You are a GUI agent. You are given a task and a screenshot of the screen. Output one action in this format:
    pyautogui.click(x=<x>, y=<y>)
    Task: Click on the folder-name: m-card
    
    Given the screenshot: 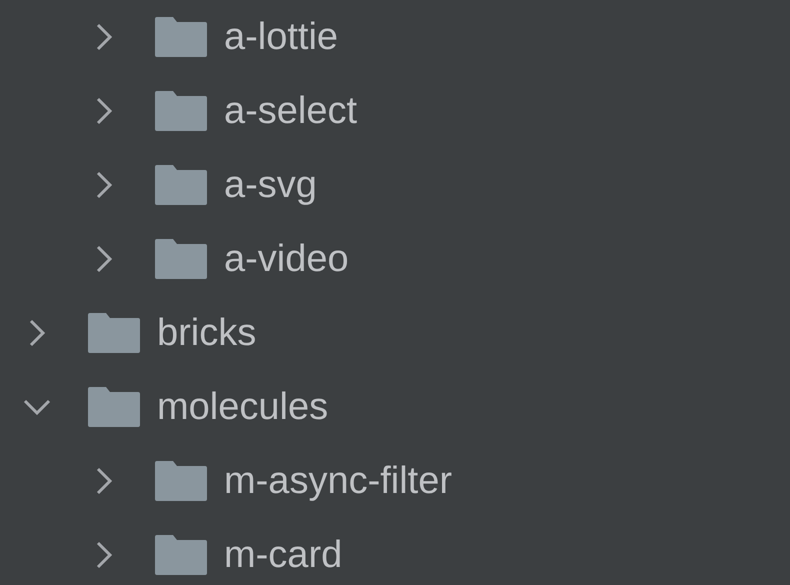 What is the action you would take?
    pyautogui.click(x=283, y=555)
    